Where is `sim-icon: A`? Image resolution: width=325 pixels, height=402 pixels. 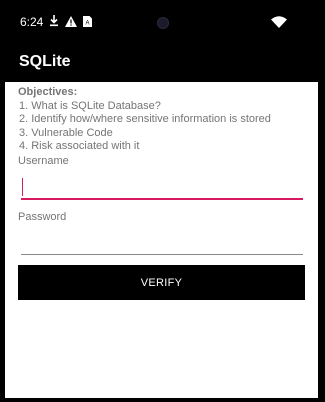 sim-icon: A is located at coordinates (87, 23).